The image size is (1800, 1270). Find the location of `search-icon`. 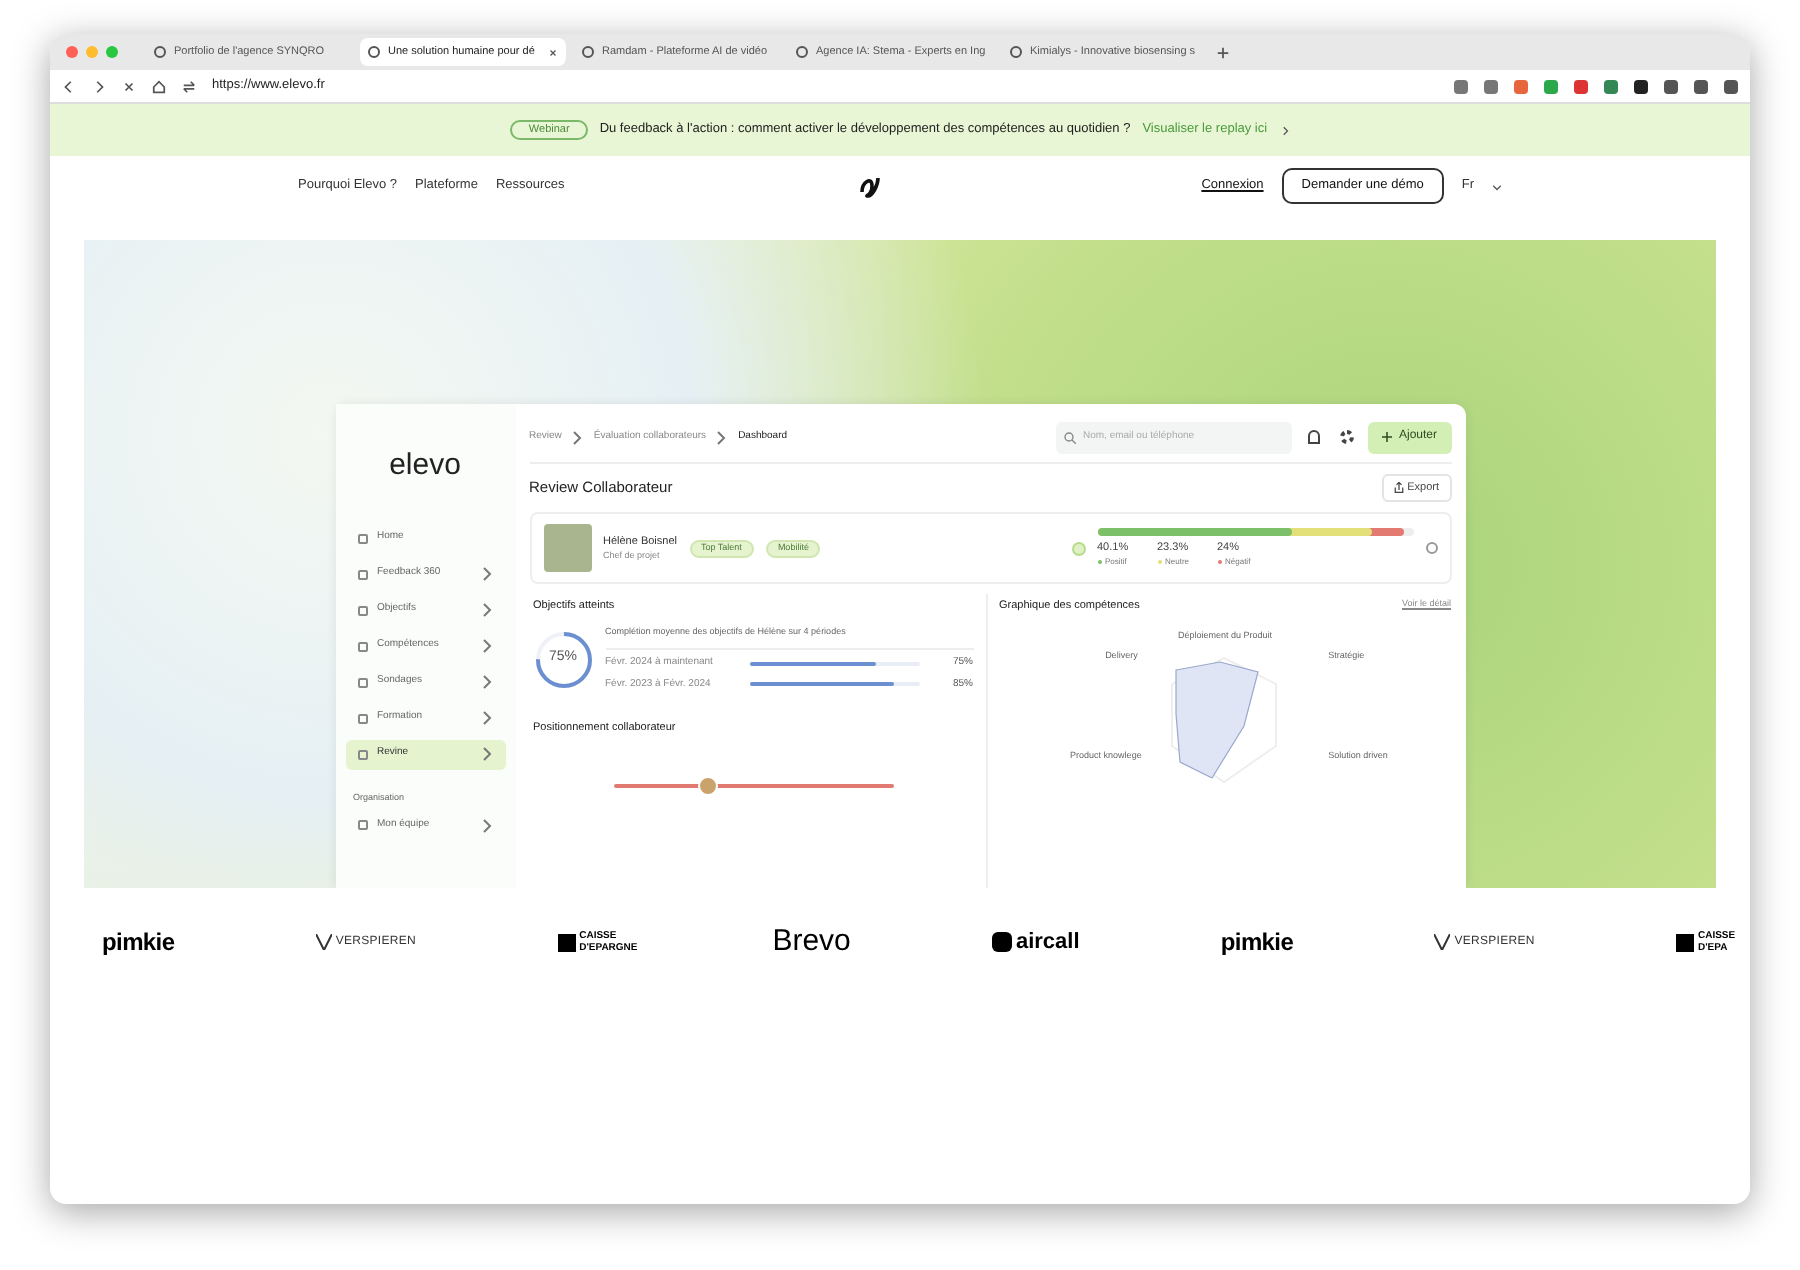

search-icon is located at coordinates (1070, 437).